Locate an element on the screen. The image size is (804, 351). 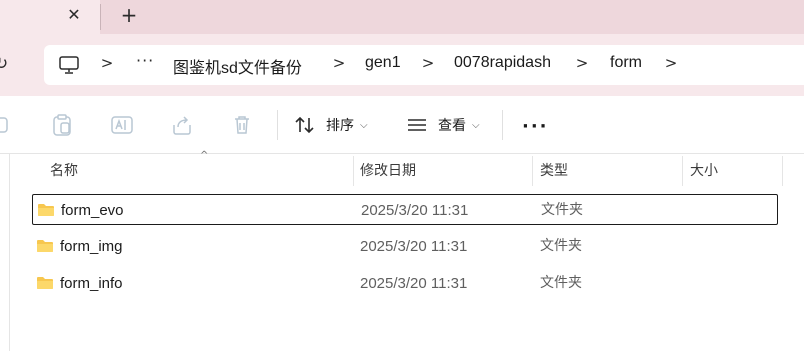
sort-ascending-icon: ^ is located at coordinates (204, 155).